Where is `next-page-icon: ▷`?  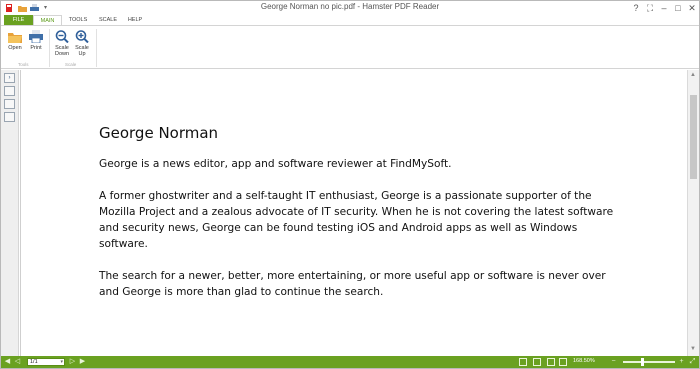
next-page-icon: ▷ is located at coordinates (72, 362).